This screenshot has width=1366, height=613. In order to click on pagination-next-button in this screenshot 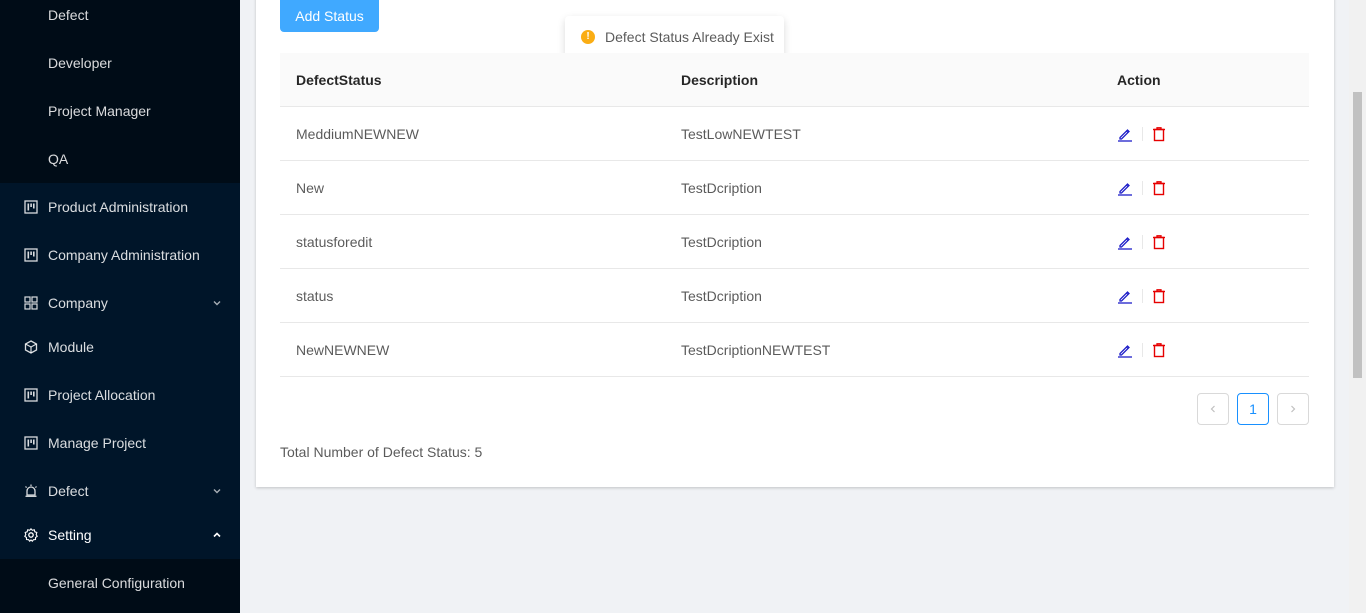, I will do `click(1293, 409)`.